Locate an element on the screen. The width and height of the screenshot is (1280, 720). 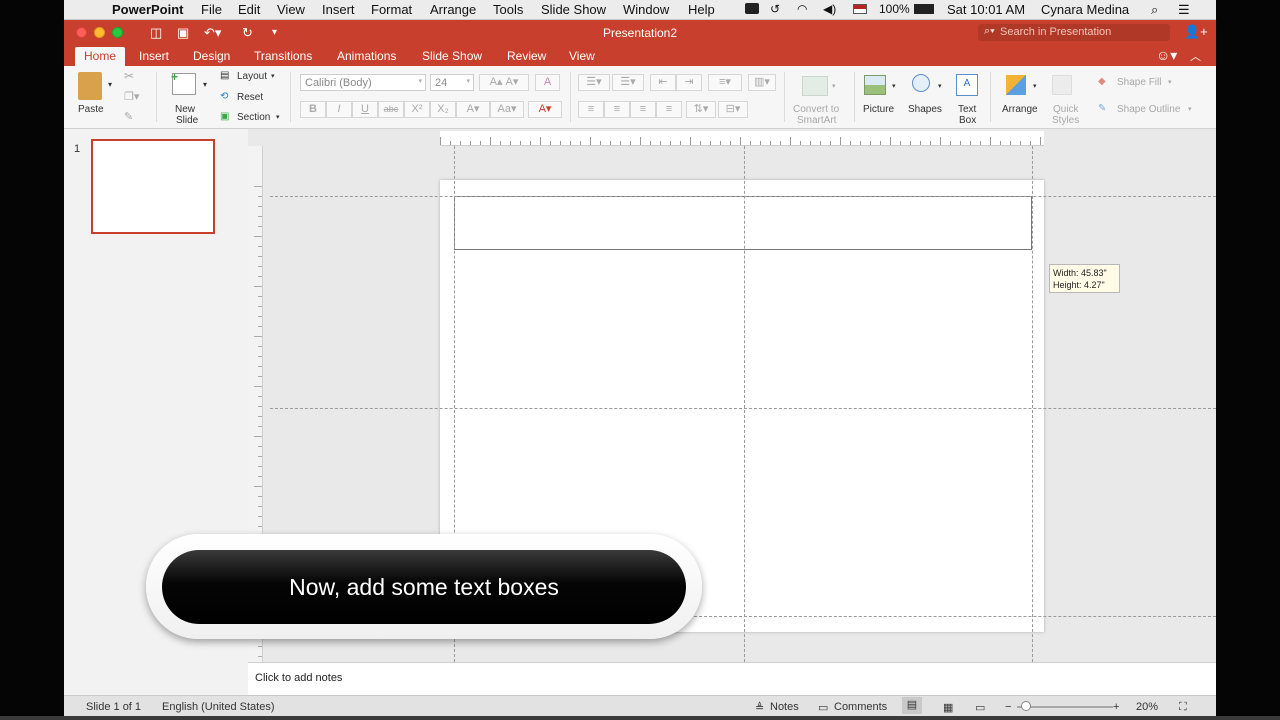
menu-insert: Insert is located at coordinates (338, 9).